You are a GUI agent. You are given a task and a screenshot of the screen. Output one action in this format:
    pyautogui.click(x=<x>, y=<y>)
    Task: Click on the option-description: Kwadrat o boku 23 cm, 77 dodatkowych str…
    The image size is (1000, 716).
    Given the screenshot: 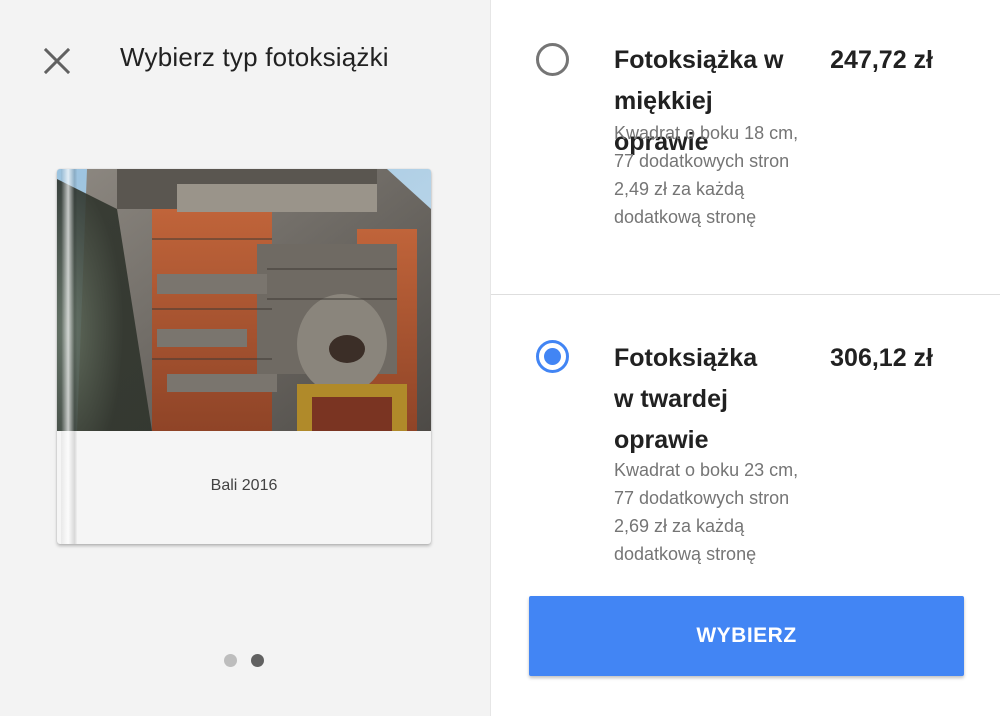 What is the action you would take?
    pyautogui.click(x=734, y=484)
    